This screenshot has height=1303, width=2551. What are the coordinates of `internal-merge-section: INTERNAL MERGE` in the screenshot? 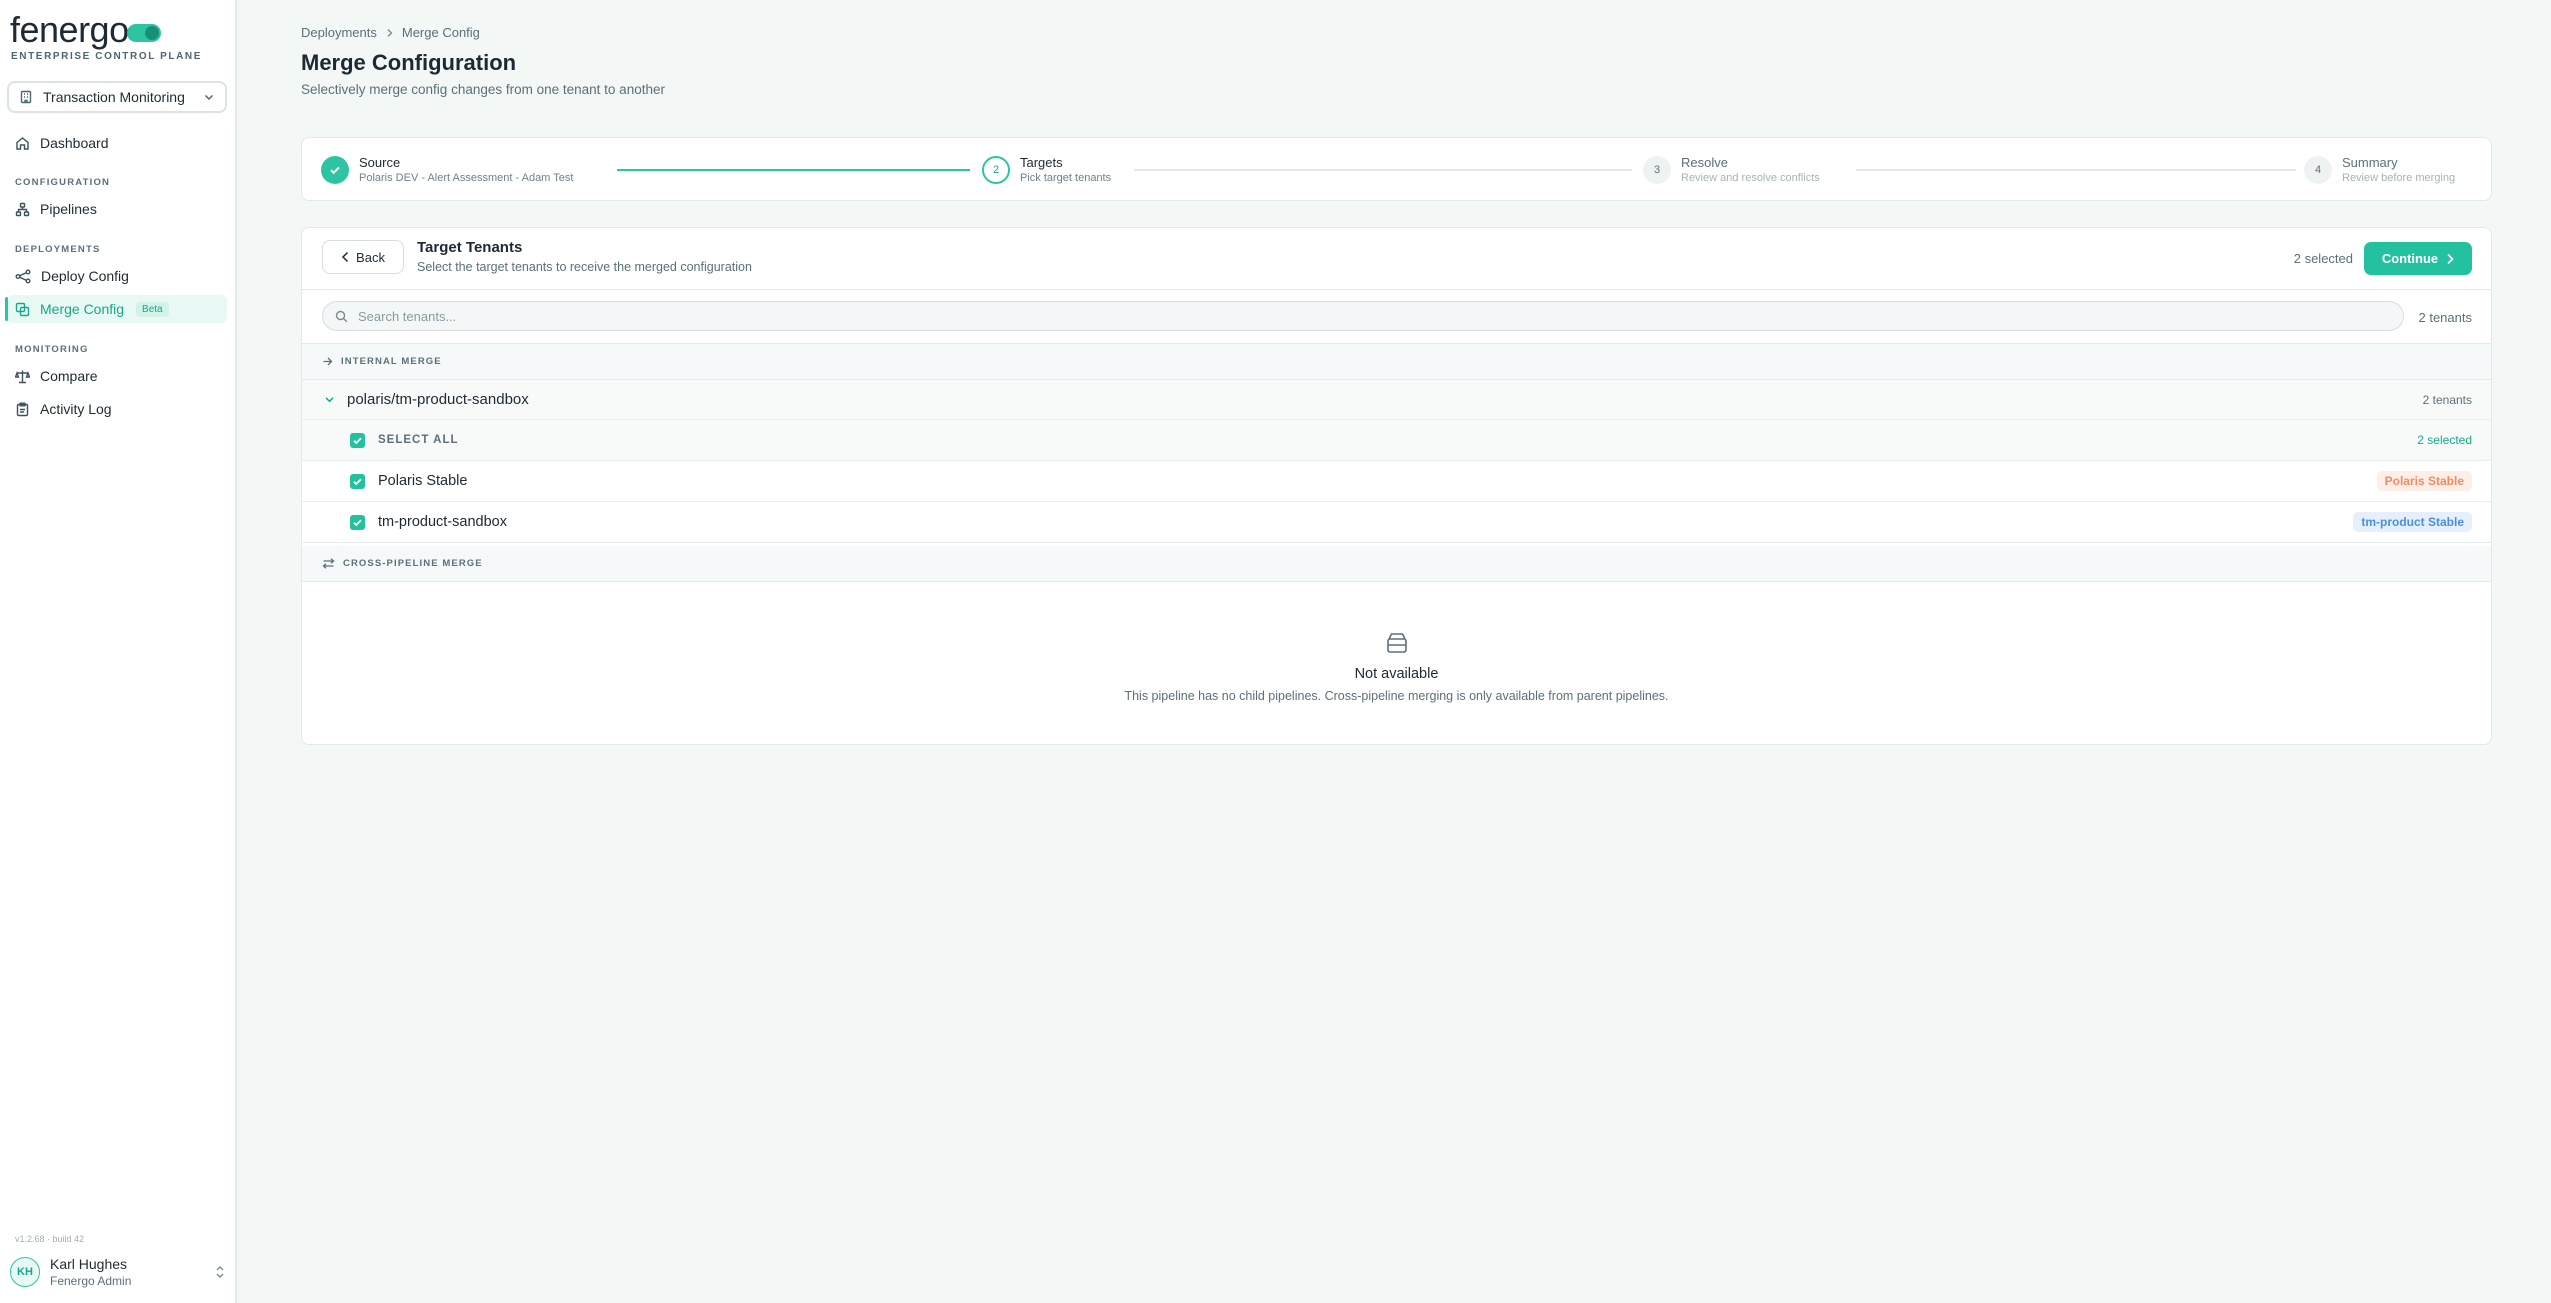 It's located at (1396, 362).